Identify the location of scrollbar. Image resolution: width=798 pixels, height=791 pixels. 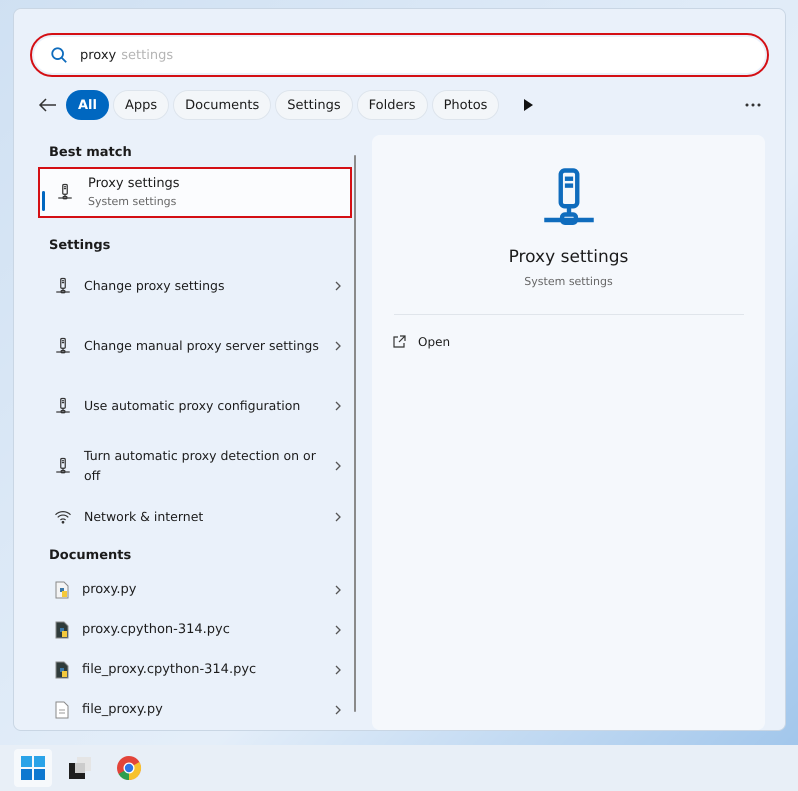
(355, 433).